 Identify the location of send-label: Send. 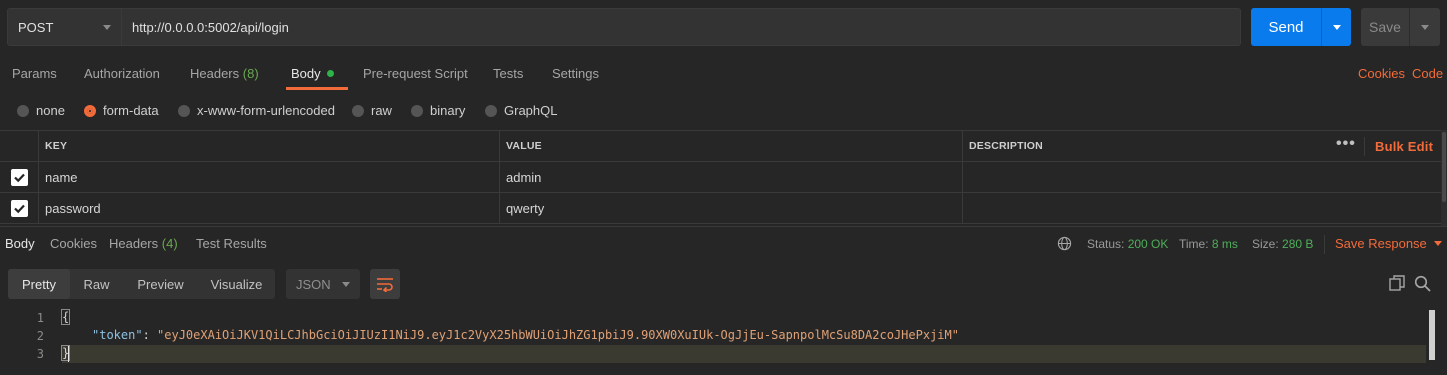
(1286, 27).